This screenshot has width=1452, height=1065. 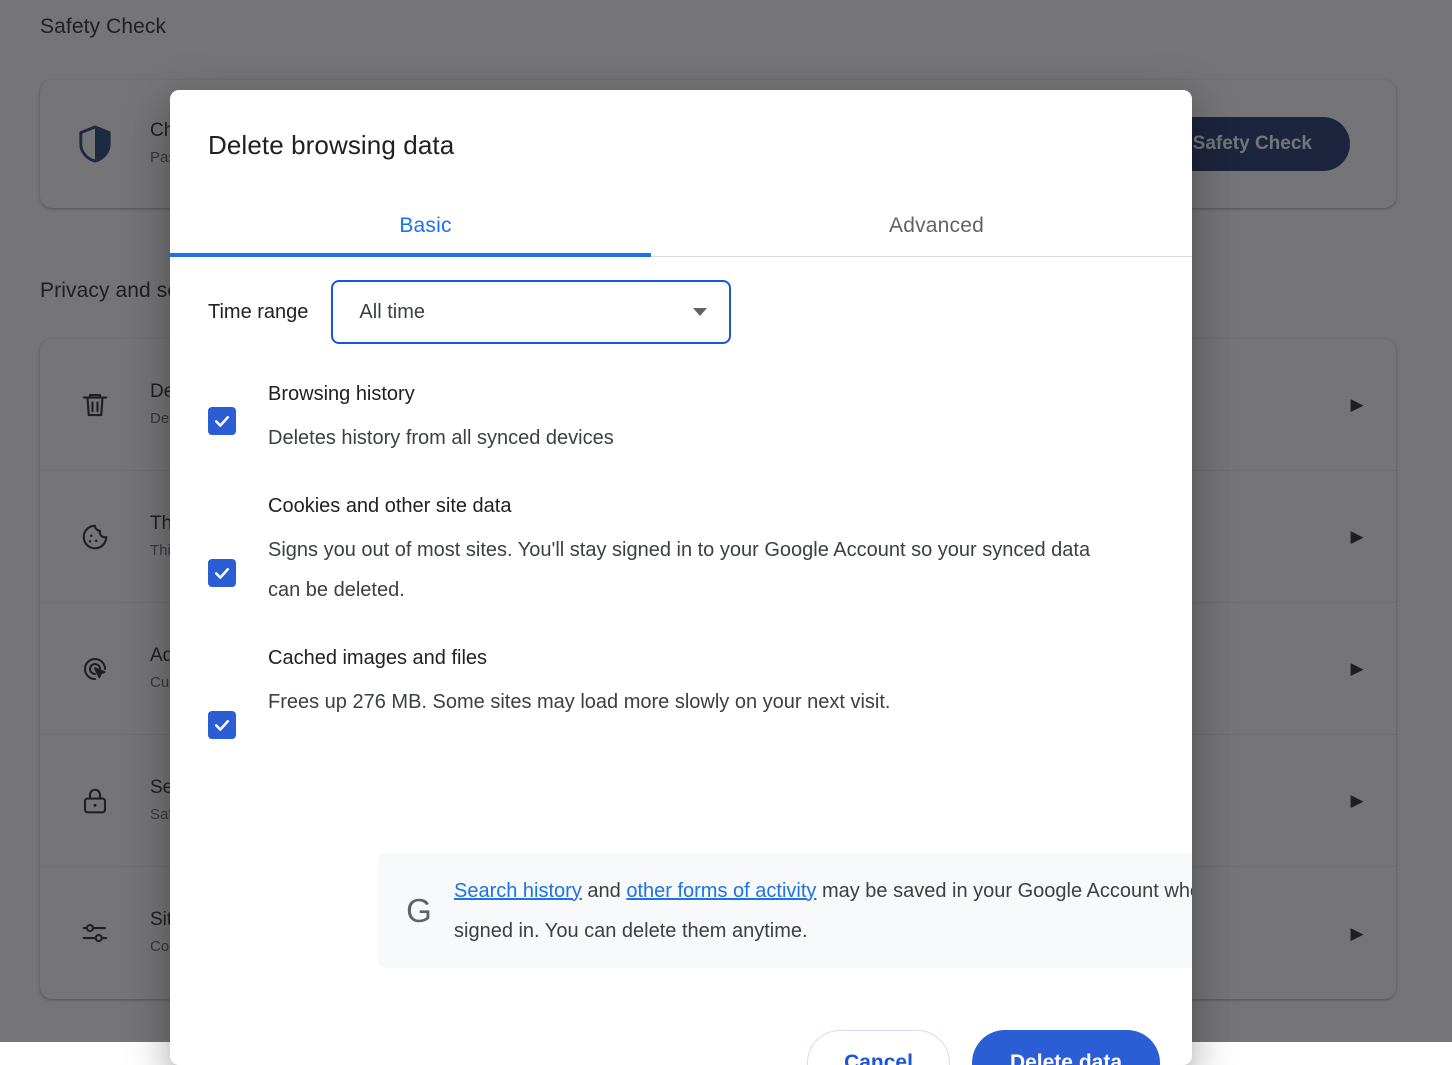 What do you see at coordinates (410, 255) in the screenshot?
I see `tab-active-indicator` at bounding box center [410, 255].